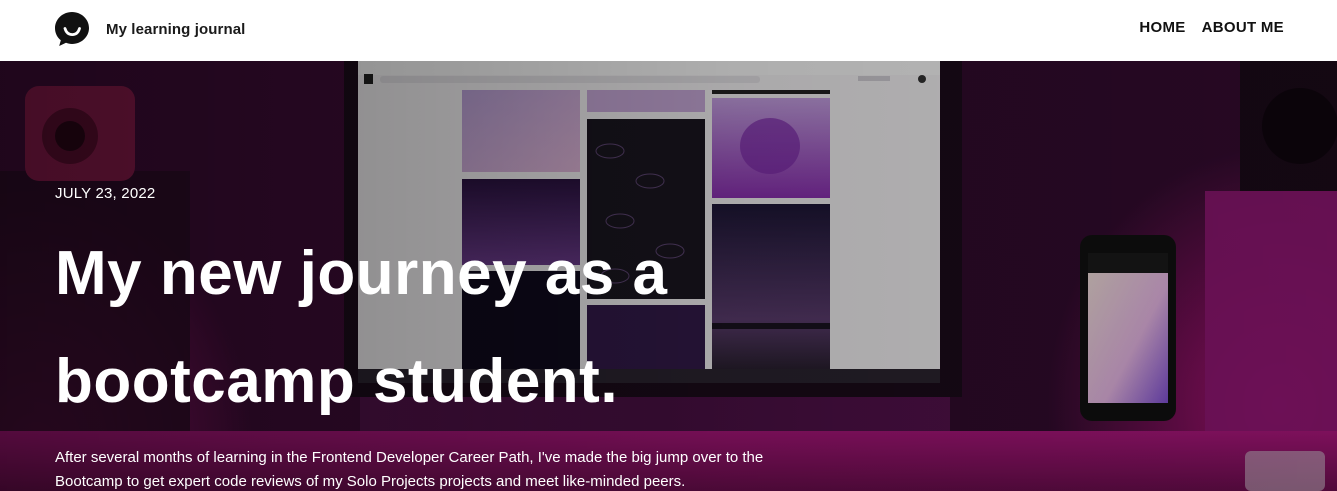 Image resolution: width=1337 pixels, height=491 pixels. Describe the element at coordinates (1243, 27) in the screenshot. I see `nav-about-link: ABOUT ME` at that location.